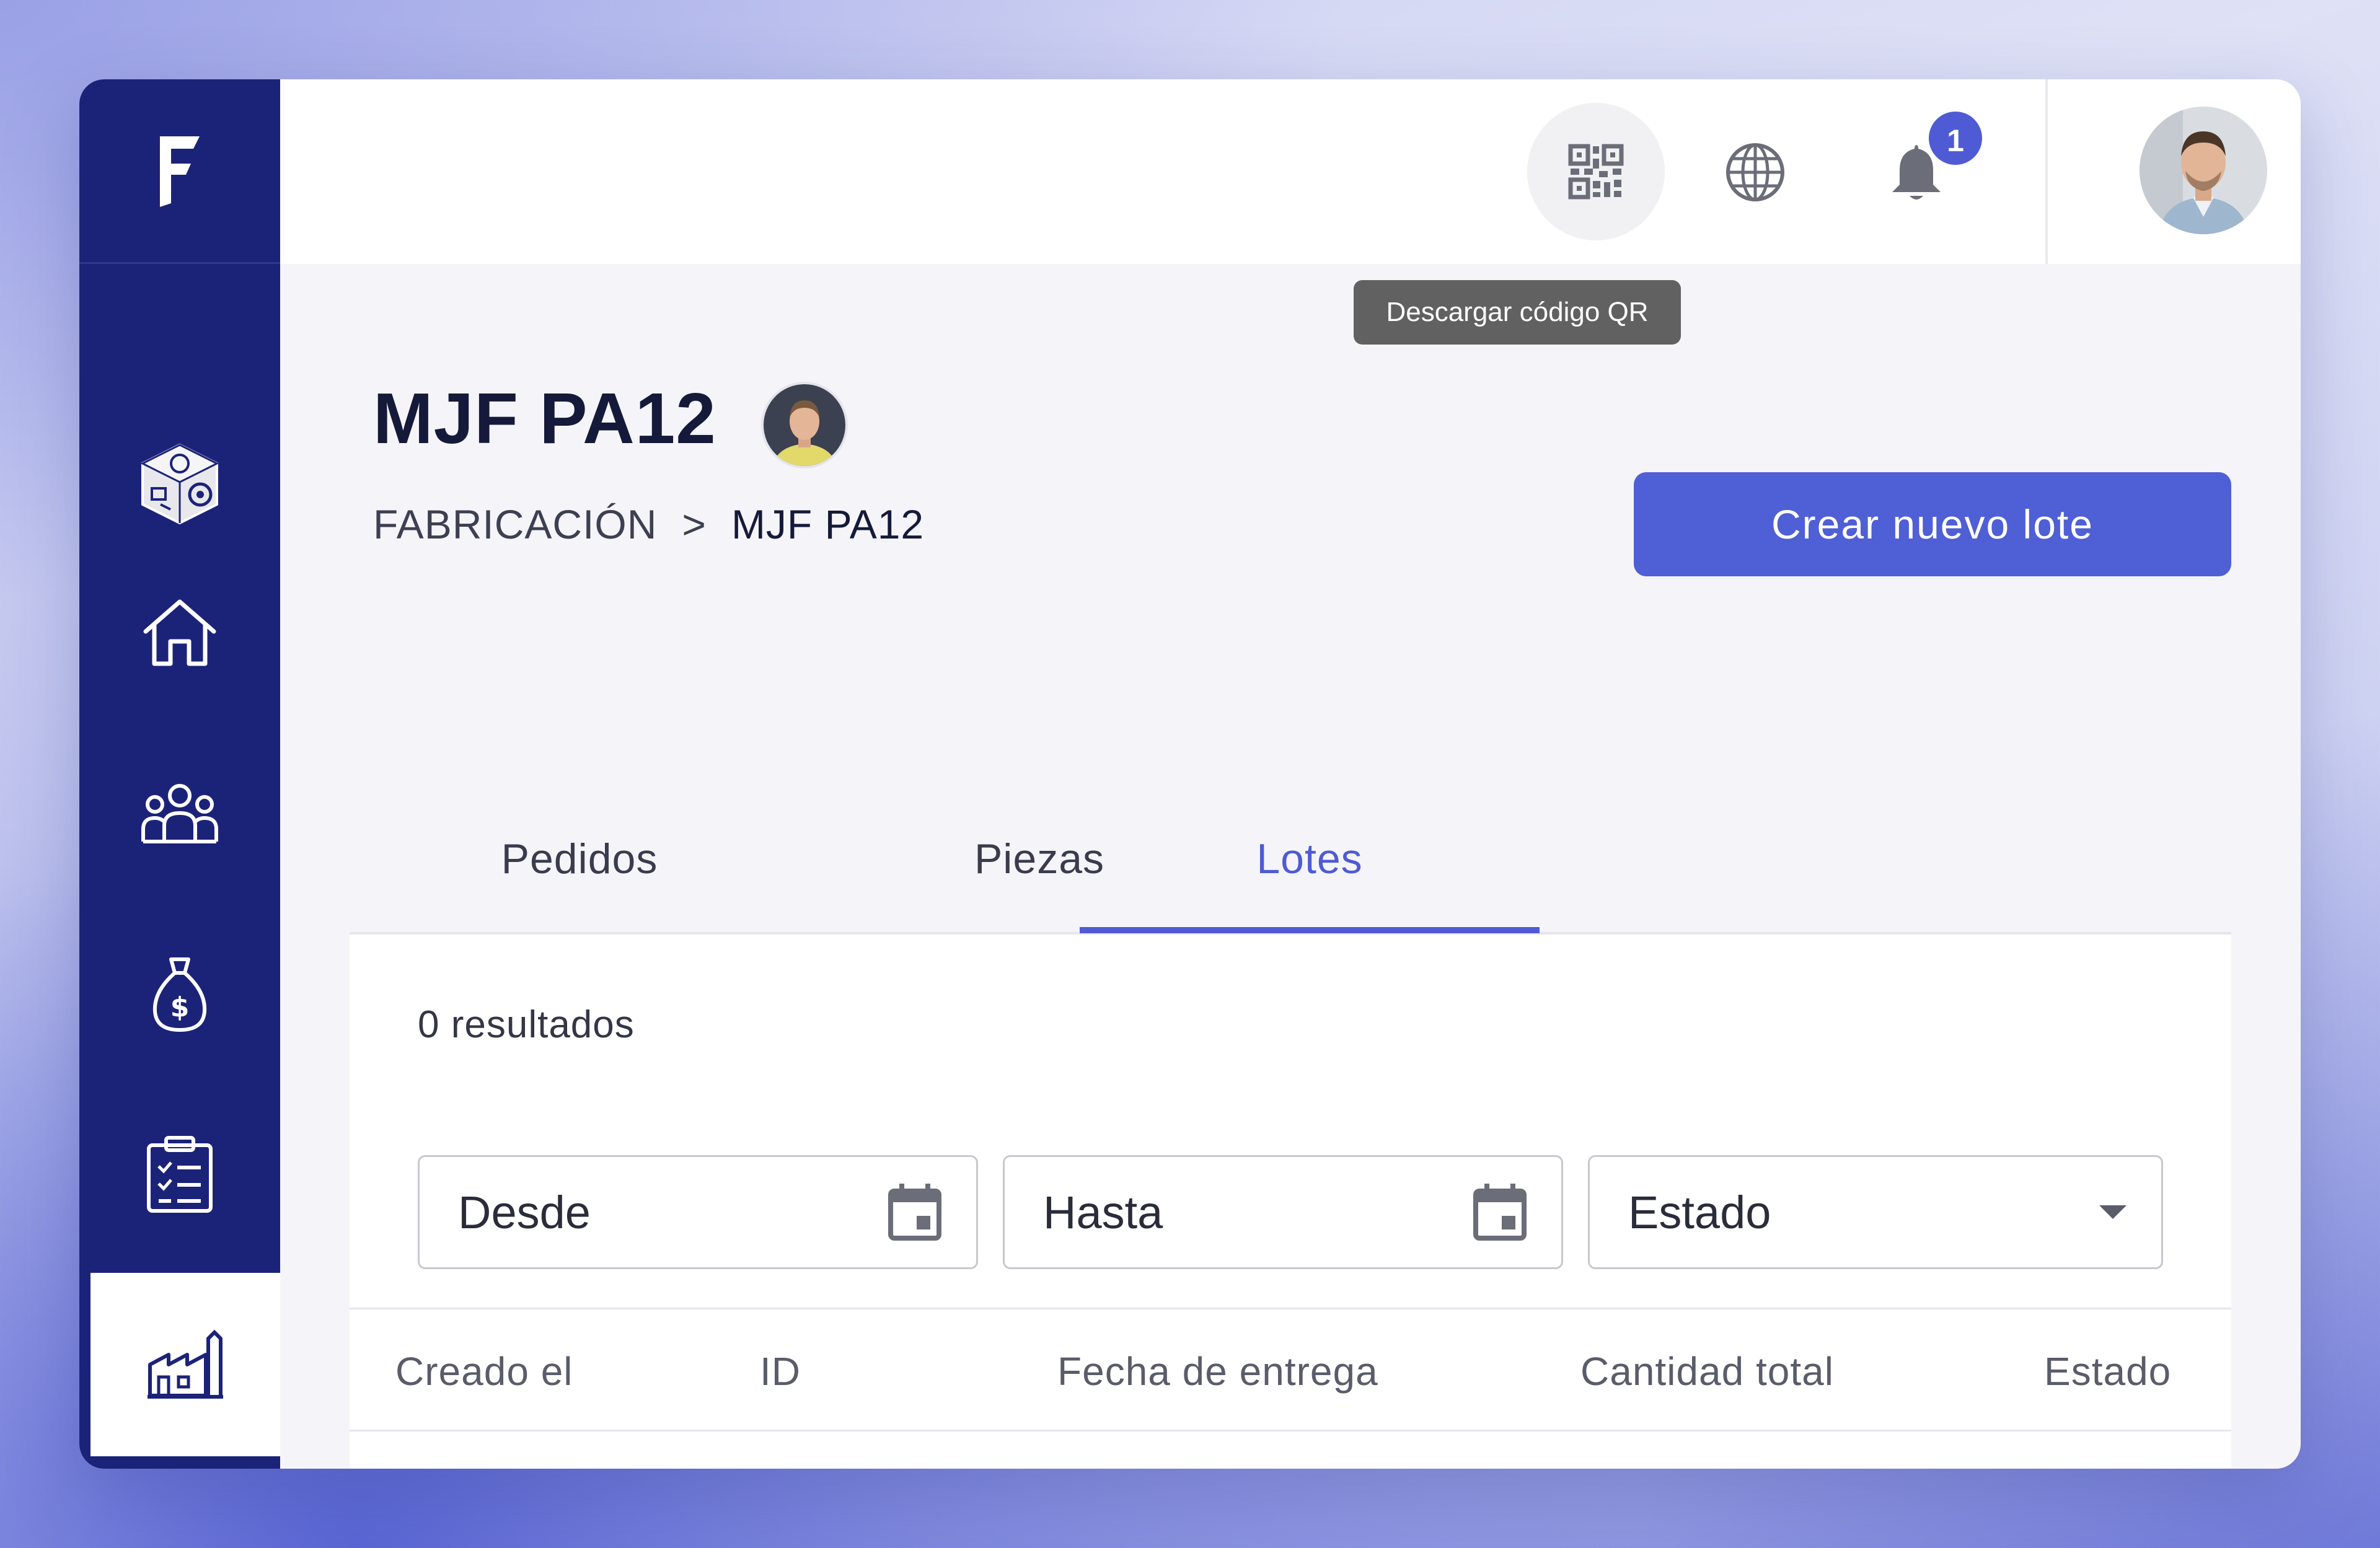 This screenshot has width=2380, height=1548. Describe the element at coordinates (2113, 1212) in the screenshot. I see `chevron-down-icon` at that location.